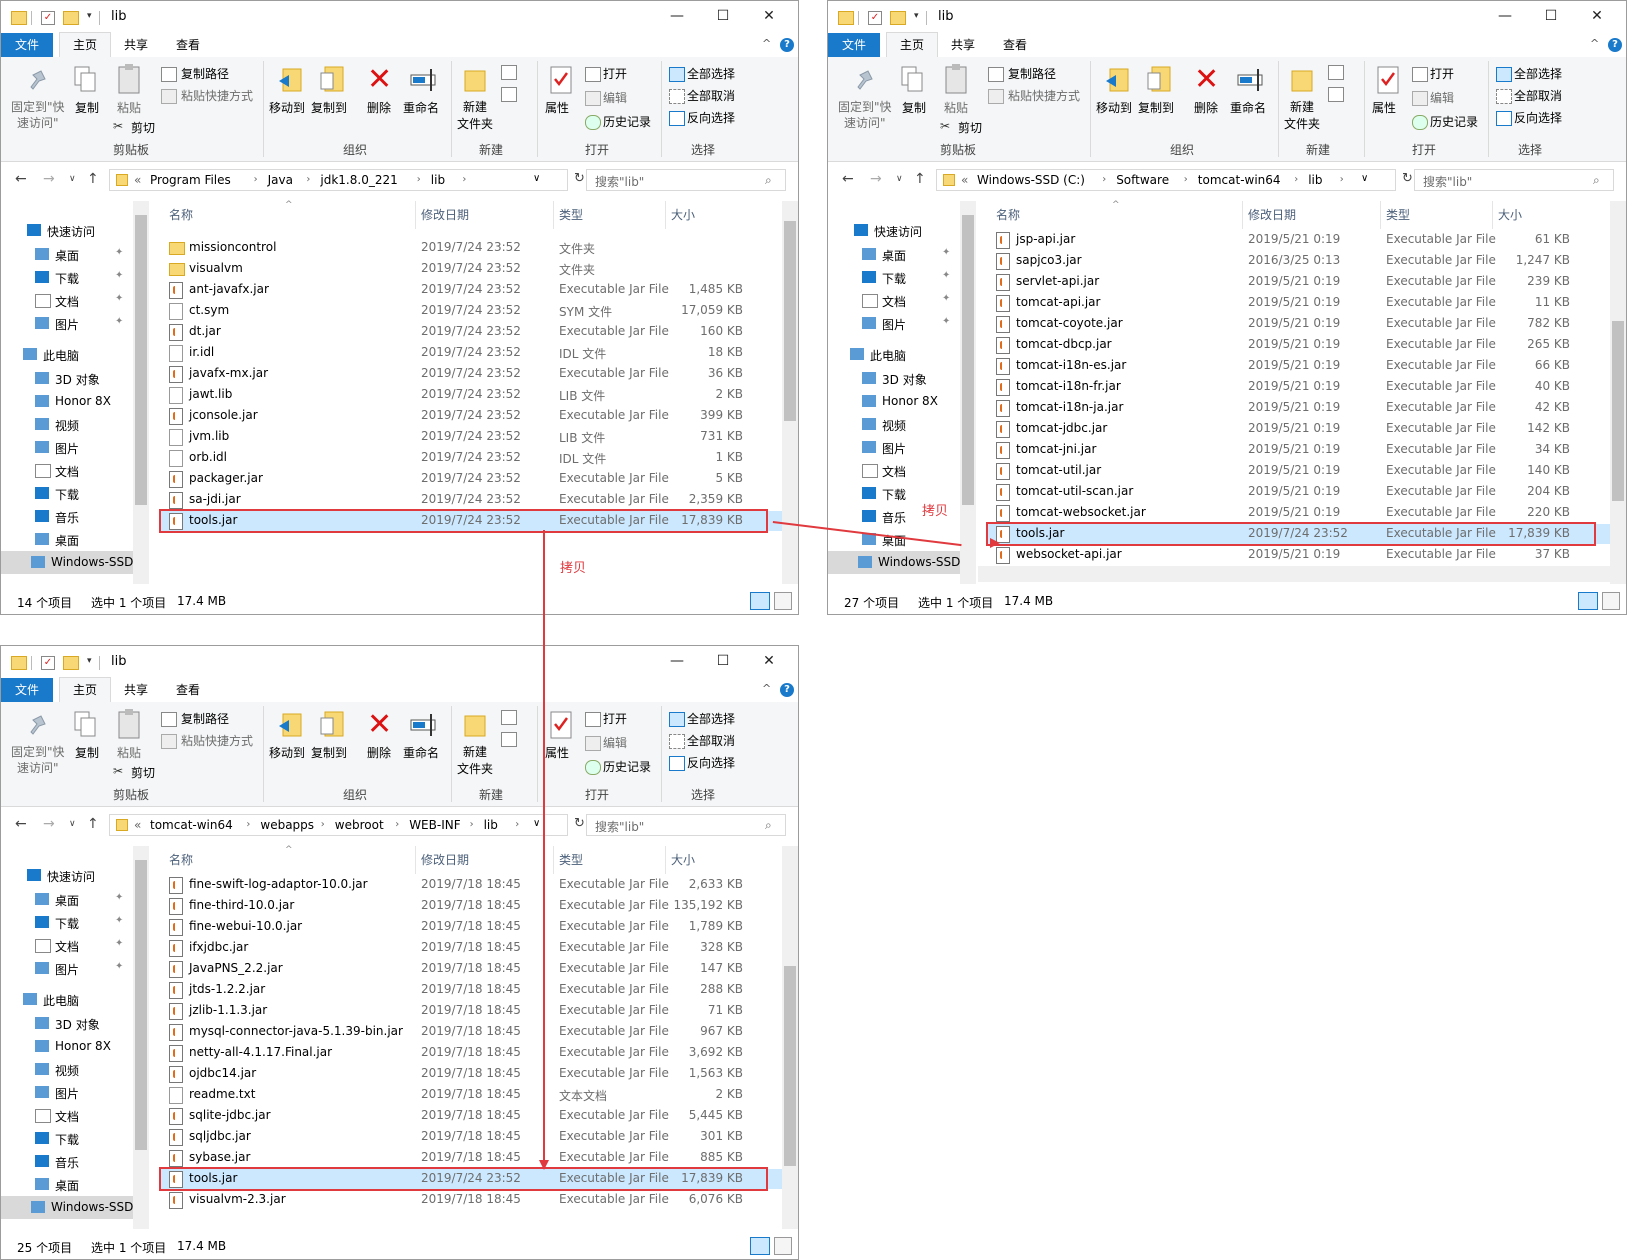 The height and width of the screenshot is (1260, 1627). What do you see at coordinates (768, 180) in the screenshot?
I see `search-icon: ⌕` at bounding box center [768, 180].